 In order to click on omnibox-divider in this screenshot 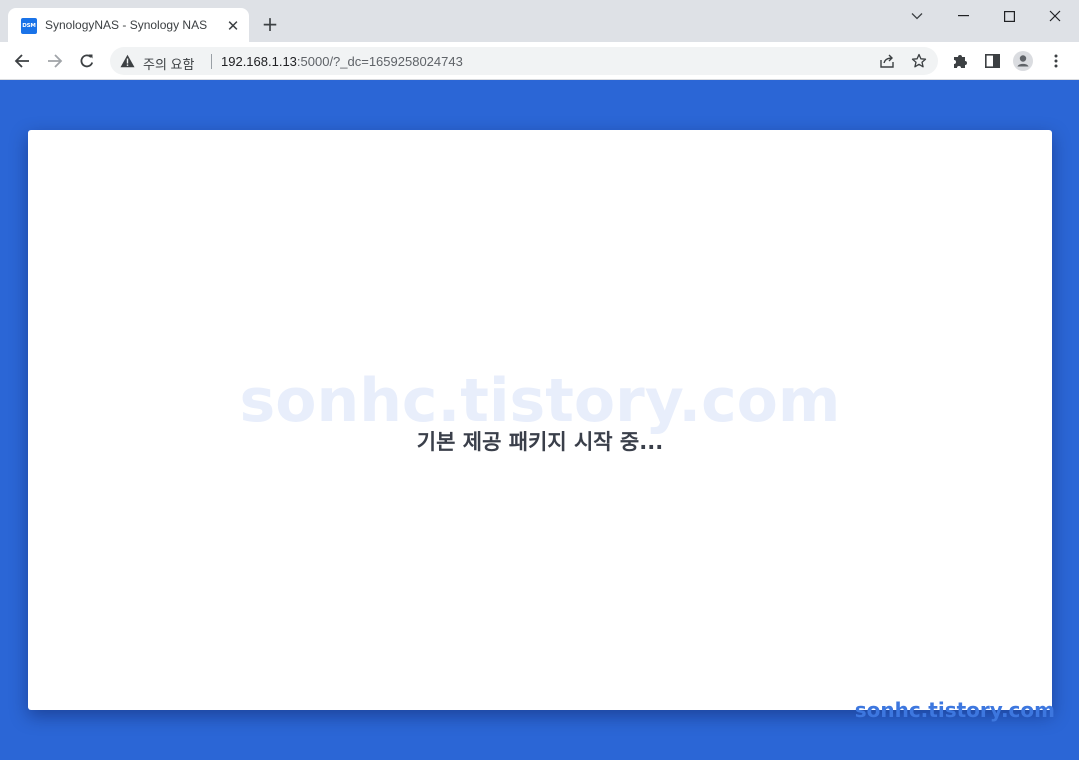, I will do `click(211, 61)`.